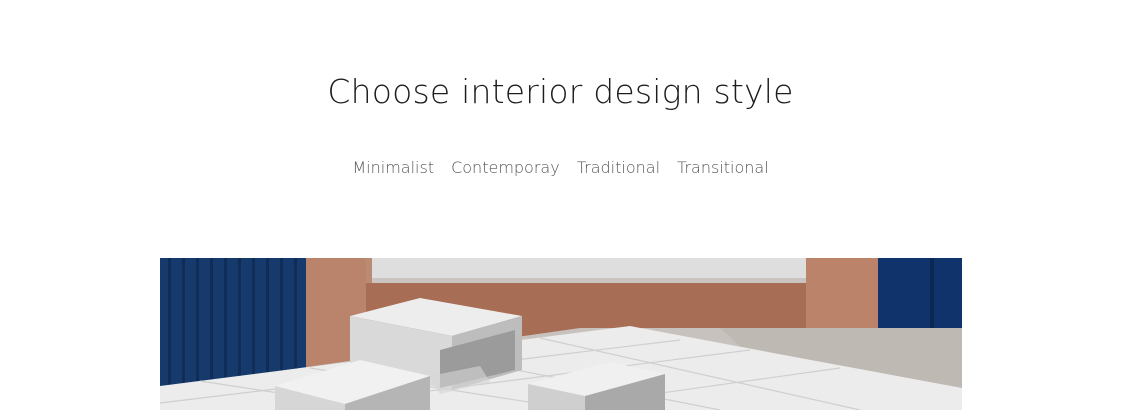 This screenshot has width=1133, height=410. What do you see at coordinates (618, 167) in the screenshot?
I see `tab-traditional: Traditional` at bounding box center [618, 167].